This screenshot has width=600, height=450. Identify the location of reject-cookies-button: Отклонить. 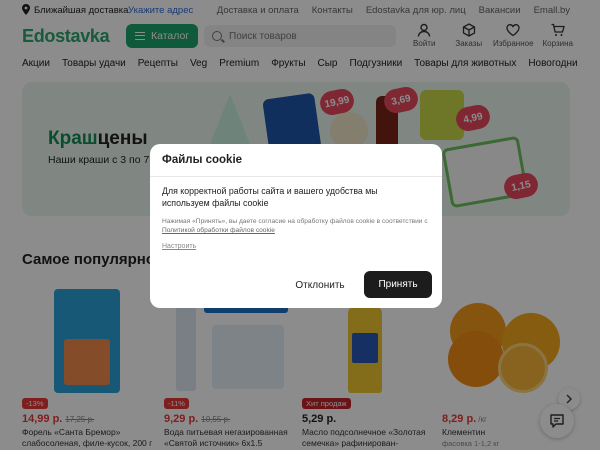
(320, 285).